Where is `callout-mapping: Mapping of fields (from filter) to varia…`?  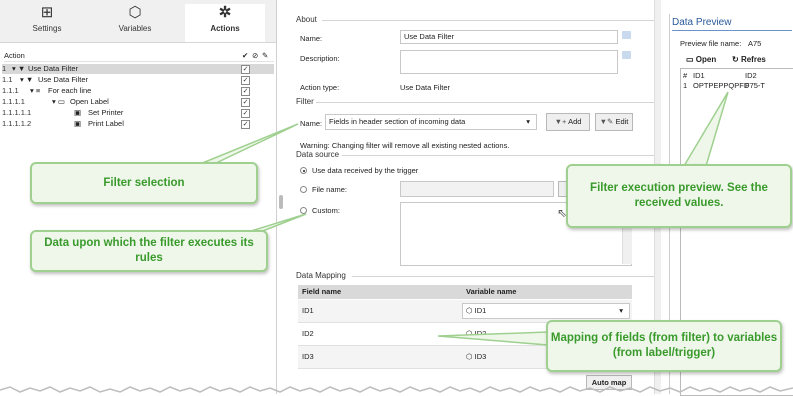 callout-mapping: Mapping of fields (from filter) to varia… is located at coordinates (664, 346).